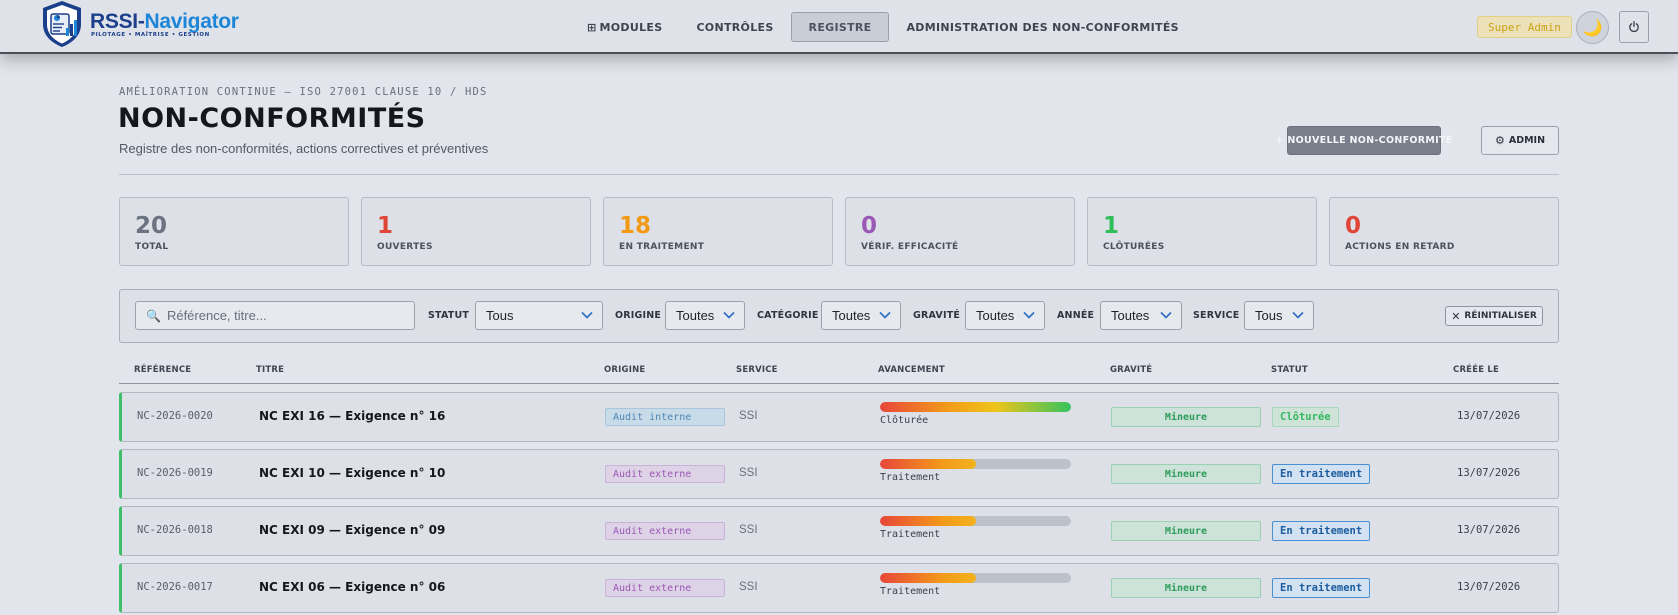  What do you see at coordinates (352, 587) in the screenshot?
I see `row-title: NC EXI 06 — Exigence n° 06` at bounding box center [352, 587].